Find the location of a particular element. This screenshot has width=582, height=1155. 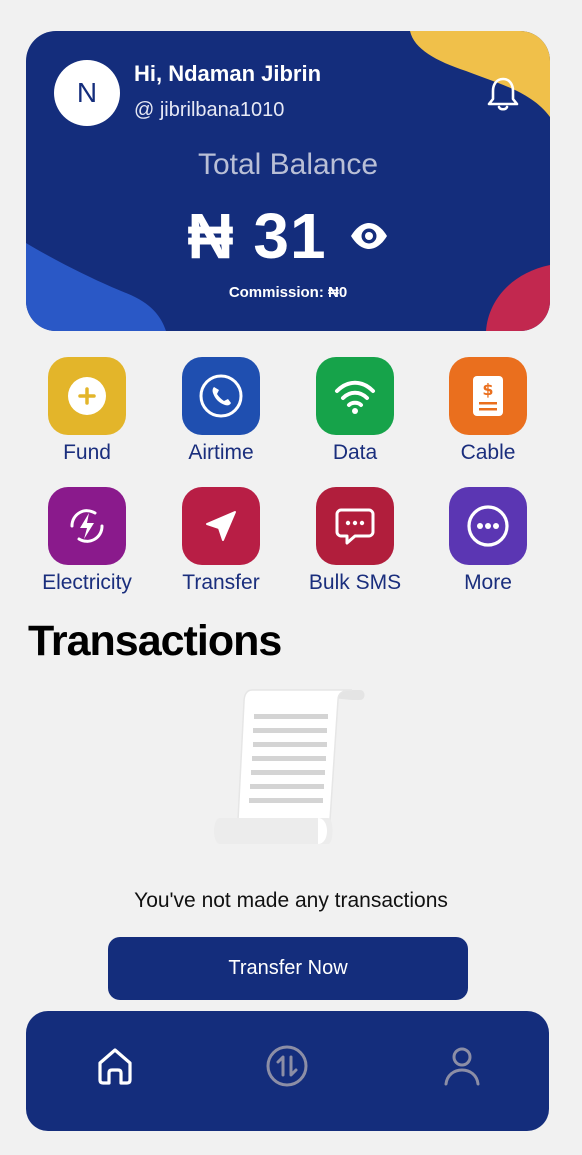

airtime-tile is located at coordinates (221, 396).